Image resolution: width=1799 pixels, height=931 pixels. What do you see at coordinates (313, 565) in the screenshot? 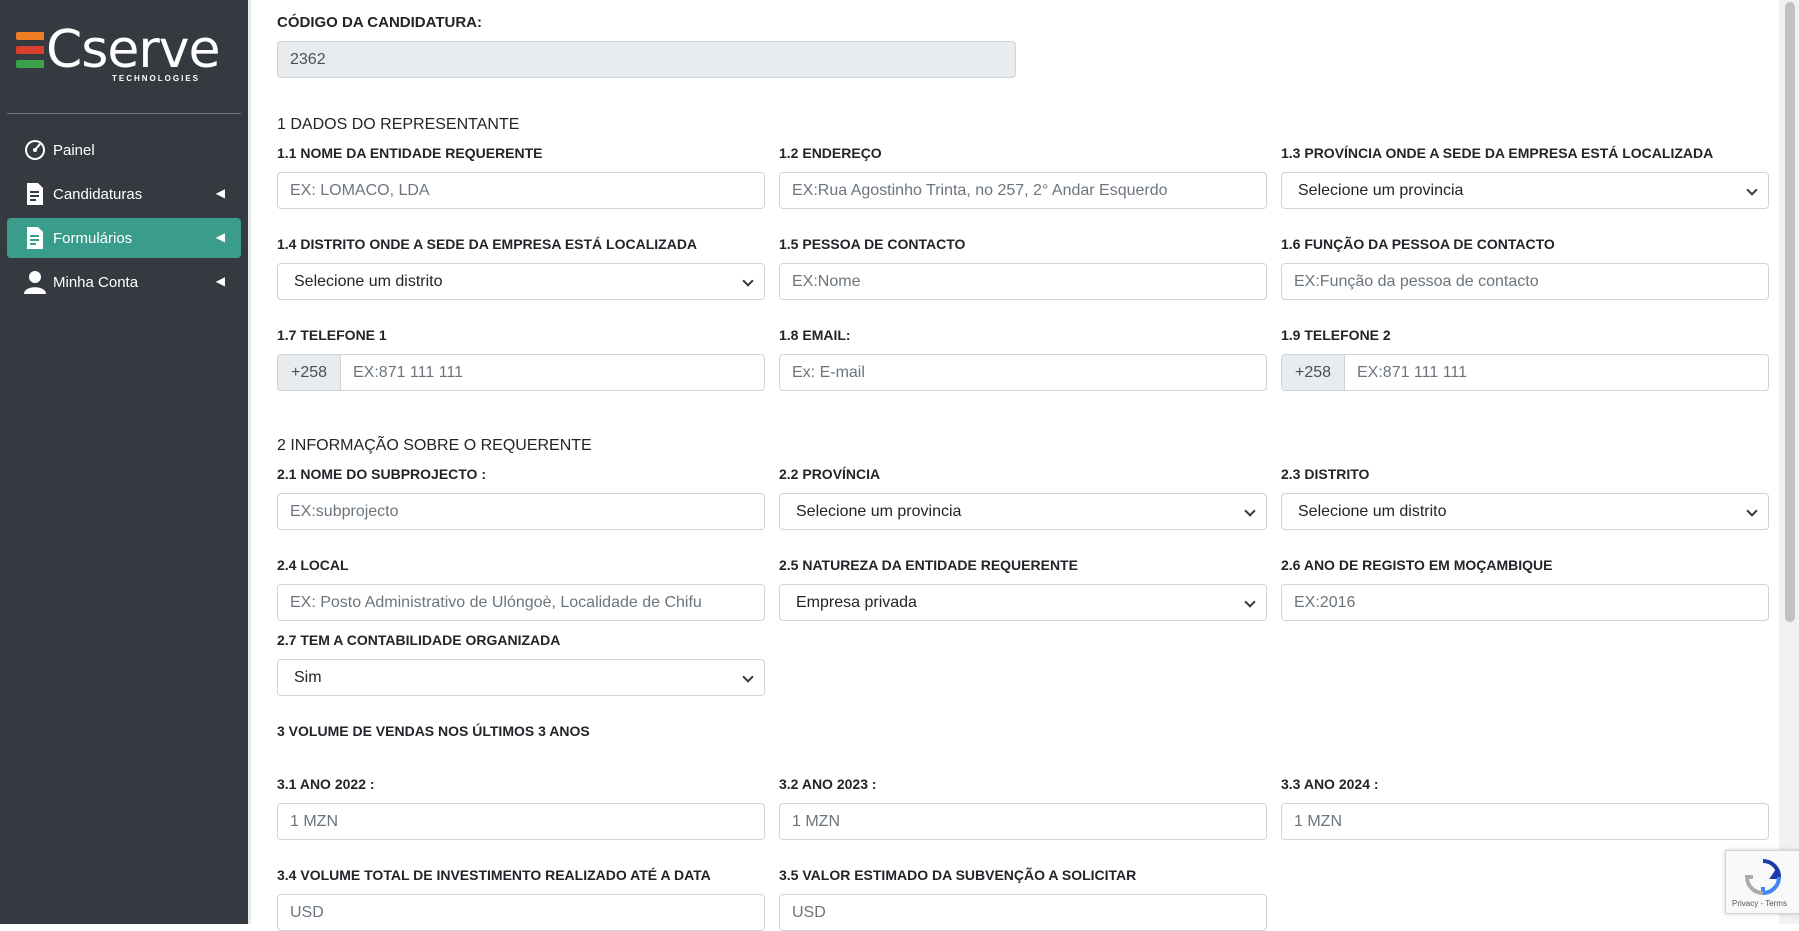
I see `field-label: 2.4 LOCAL` at bounding box center [313, 565].